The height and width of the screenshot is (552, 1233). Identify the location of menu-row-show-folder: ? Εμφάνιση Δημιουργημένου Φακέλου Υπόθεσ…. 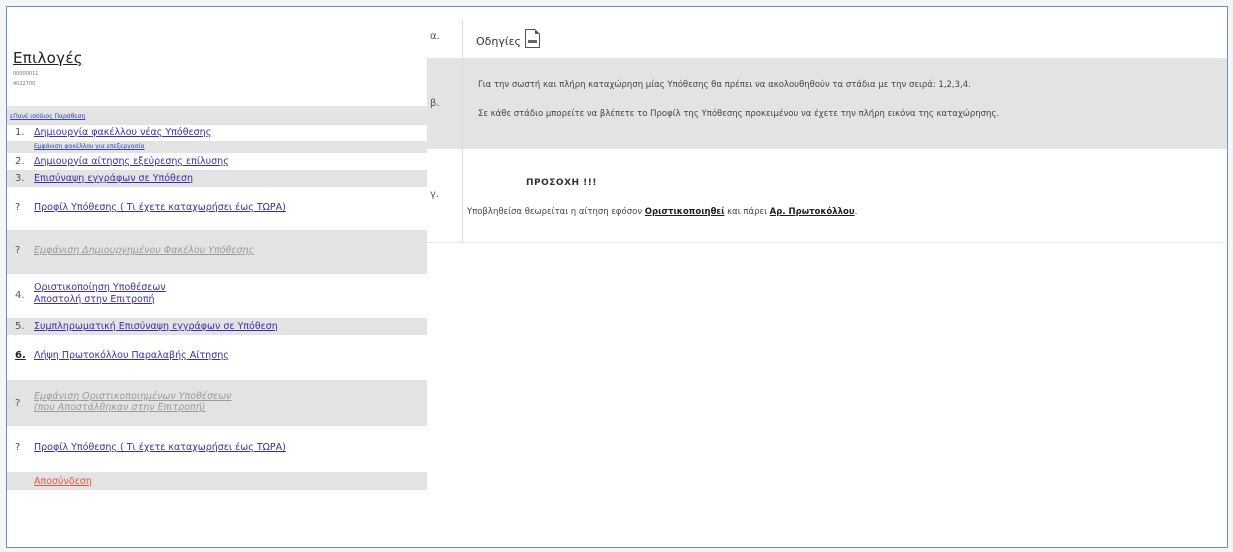
(217, 252).